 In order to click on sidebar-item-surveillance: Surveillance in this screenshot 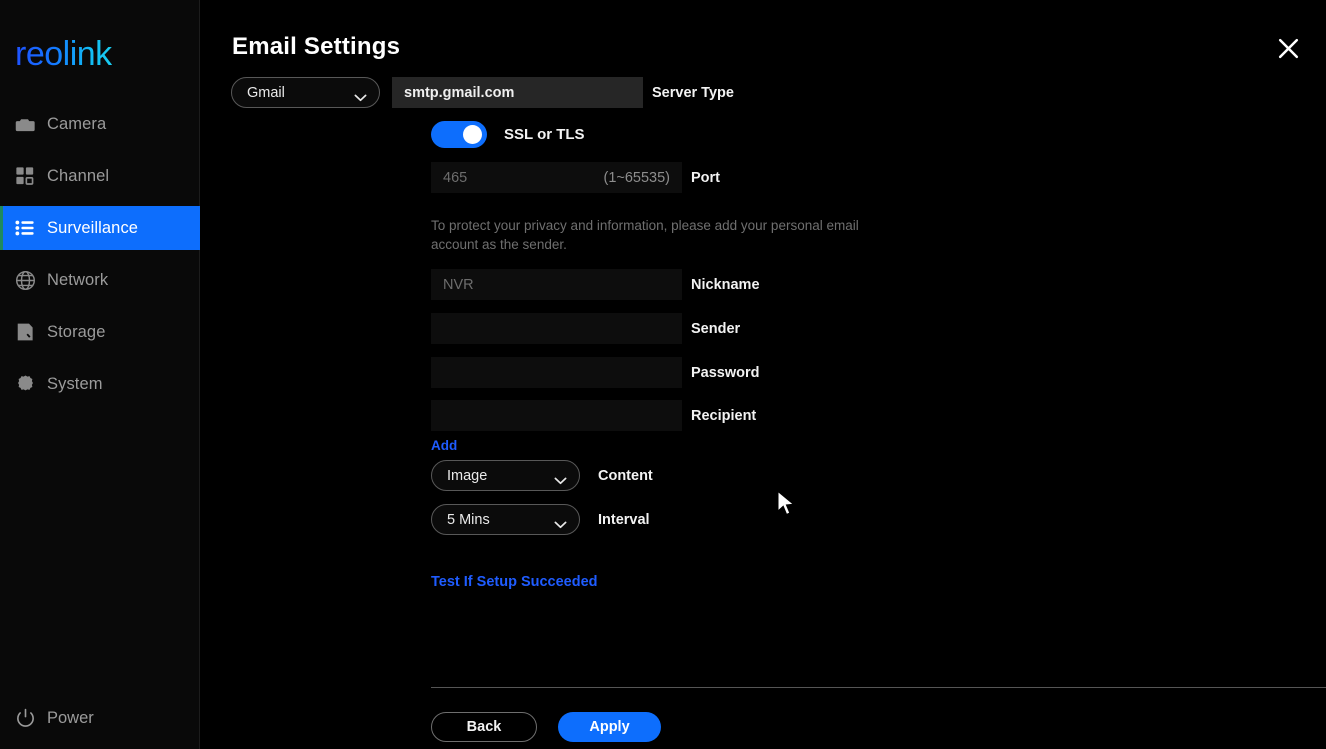, I will do `click(100, 228)`.